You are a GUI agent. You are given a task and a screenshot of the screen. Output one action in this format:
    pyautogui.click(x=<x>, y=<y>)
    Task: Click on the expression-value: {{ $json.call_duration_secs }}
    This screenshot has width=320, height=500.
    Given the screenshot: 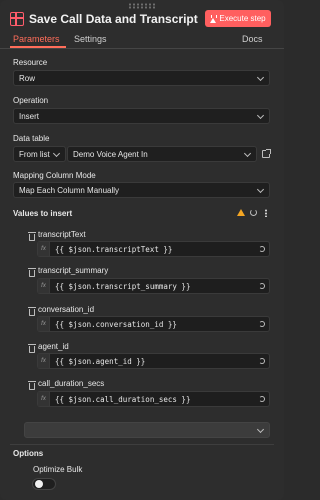 What is the action you would take?
    pyautogui.click(x=123, y=399)
    